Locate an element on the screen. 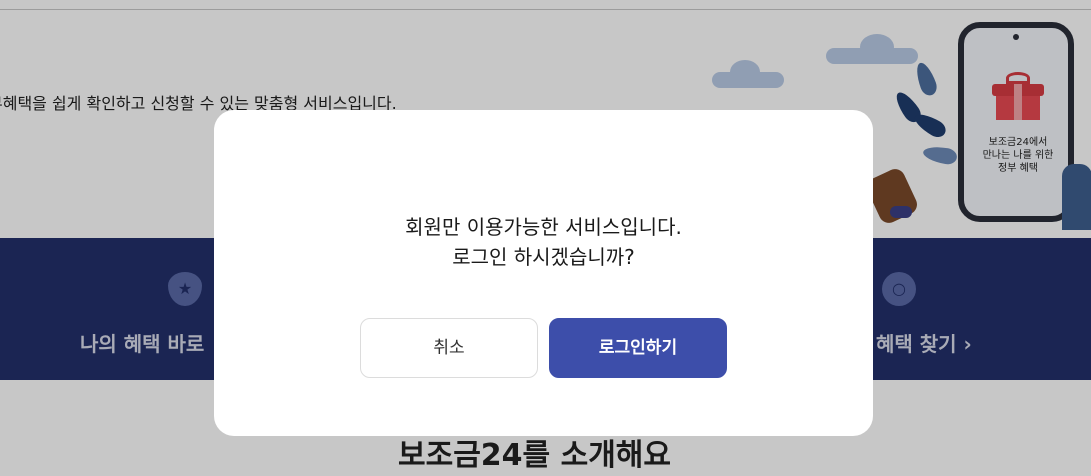 The height and width of the screenshot is (476, 1091). login-button: 로그인하기 is located at coordinates (638, 348).